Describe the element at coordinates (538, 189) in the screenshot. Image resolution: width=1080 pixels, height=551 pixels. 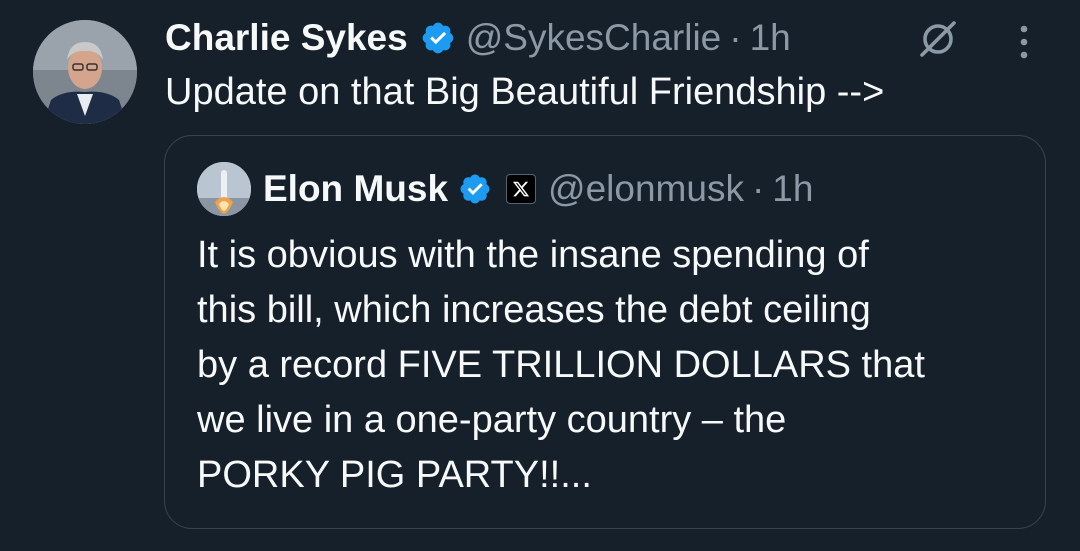
I see `quoted-tweet-header: Elon Musk @elonmusk · 1h` at that location.